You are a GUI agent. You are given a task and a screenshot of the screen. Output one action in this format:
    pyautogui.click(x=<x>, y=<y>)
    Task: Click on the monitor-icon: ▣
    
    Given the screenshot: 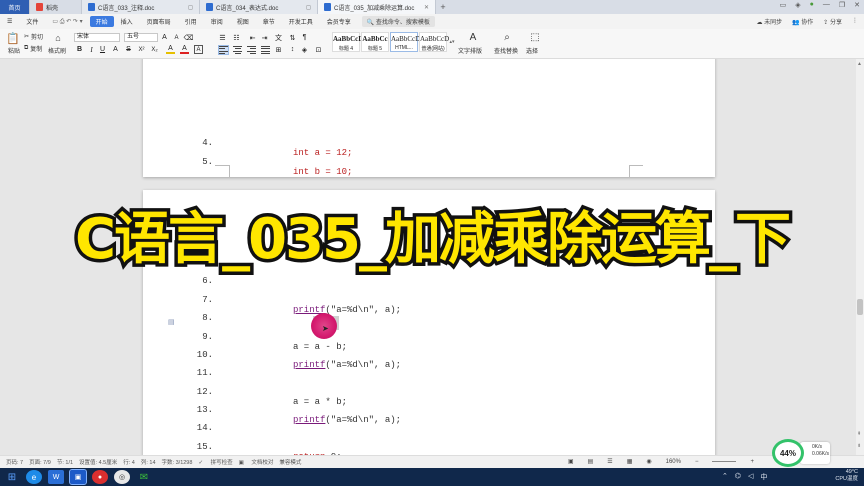 What is the action you would take?
    pyautogui.click(x=78, y=477)
    